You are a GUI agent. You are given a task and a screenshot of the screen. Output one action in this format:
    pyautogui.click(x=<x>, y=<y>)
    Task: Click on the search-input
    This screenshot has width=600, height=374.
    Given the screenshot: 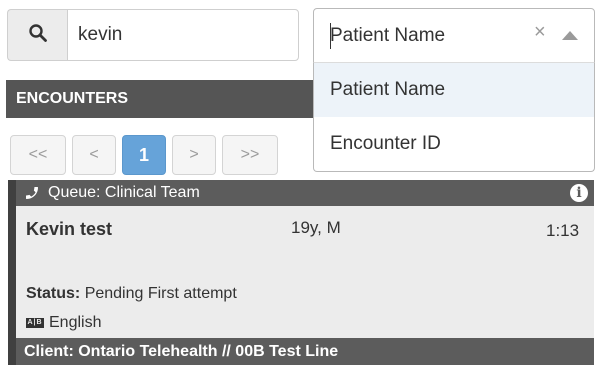 What is the action you would take?
    pyautogui.click(x=183, y=35)
    